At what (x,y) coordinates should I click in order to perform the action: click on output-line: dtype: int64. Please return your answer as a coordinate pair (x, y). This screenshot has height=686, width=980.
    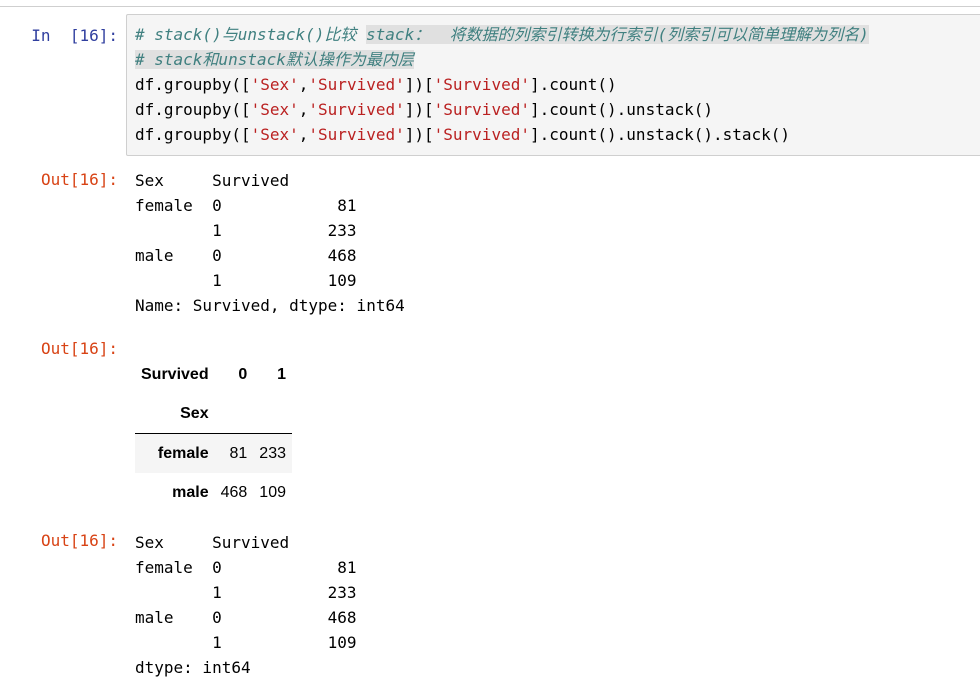
    Looking at the image, I should click on (193, 667).